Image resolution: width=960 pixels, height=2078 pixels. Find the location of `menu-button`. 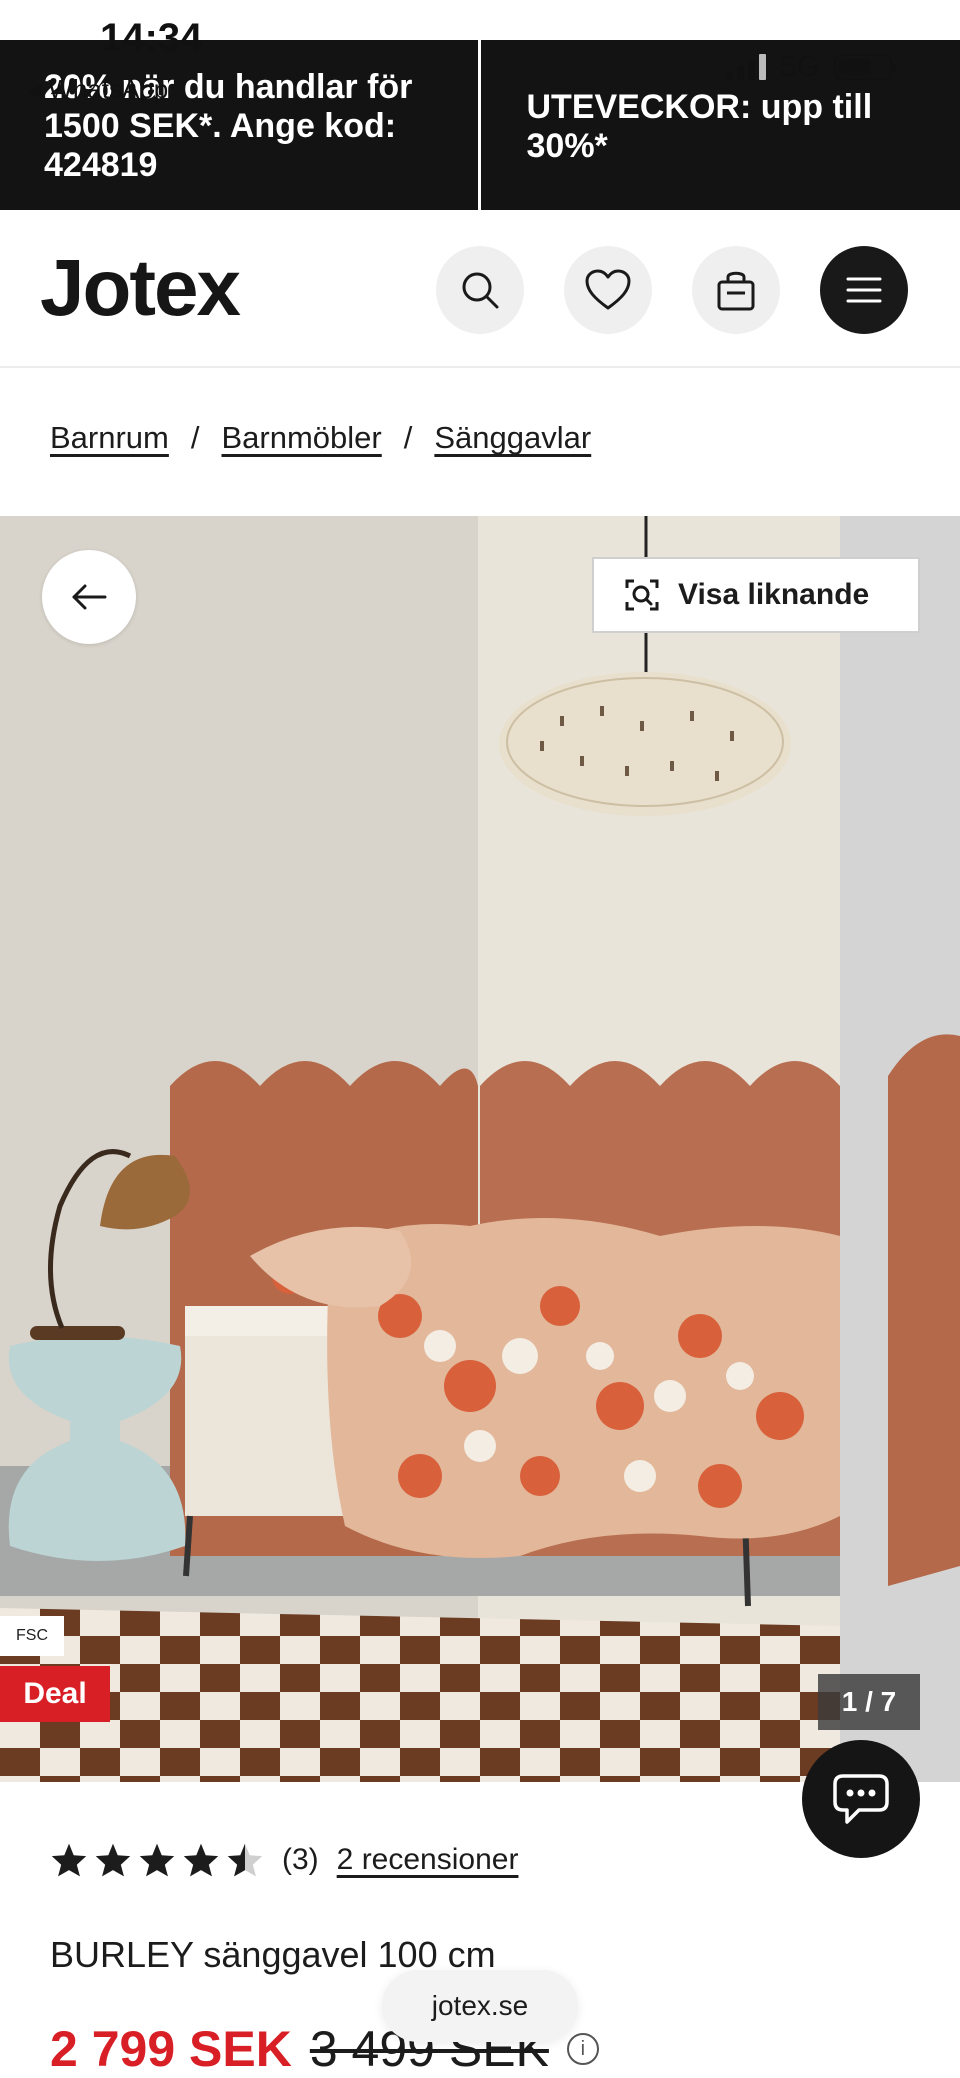

menu-button is located at coordinates (864, 290).